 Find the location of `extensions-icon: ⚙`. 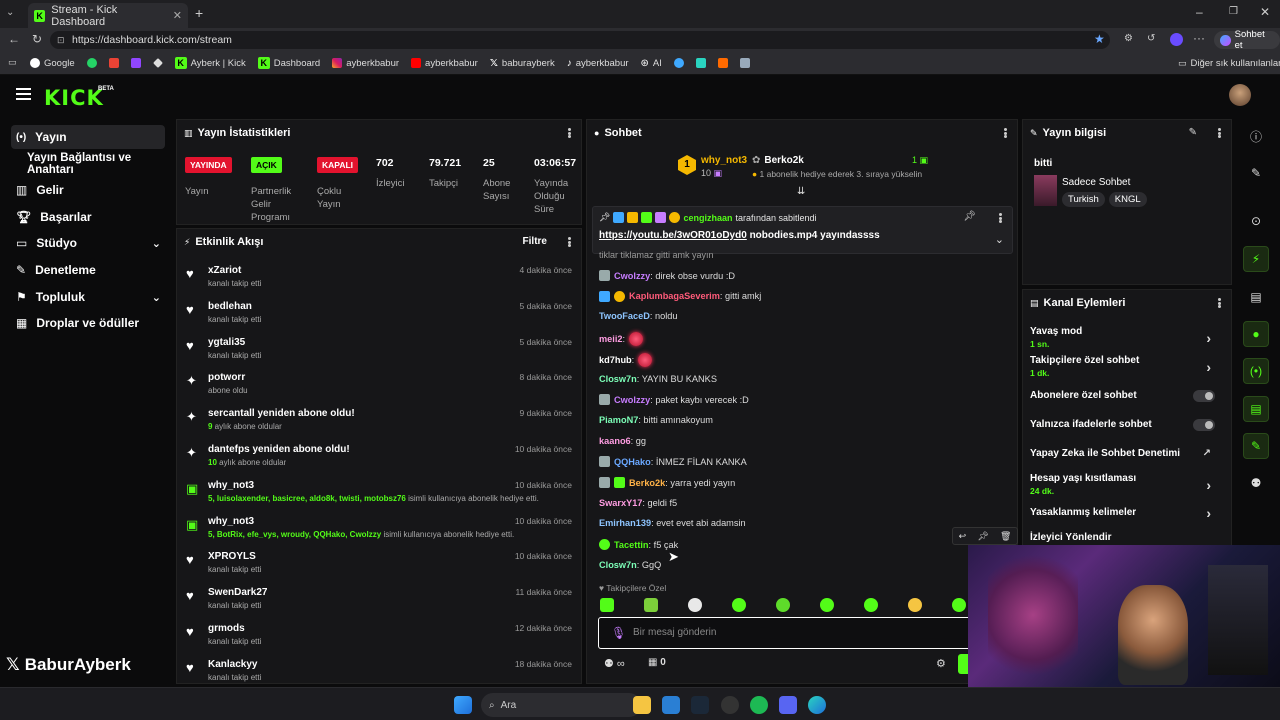

extensions-icon: ⚙ is located at coordinates (1128, 38).